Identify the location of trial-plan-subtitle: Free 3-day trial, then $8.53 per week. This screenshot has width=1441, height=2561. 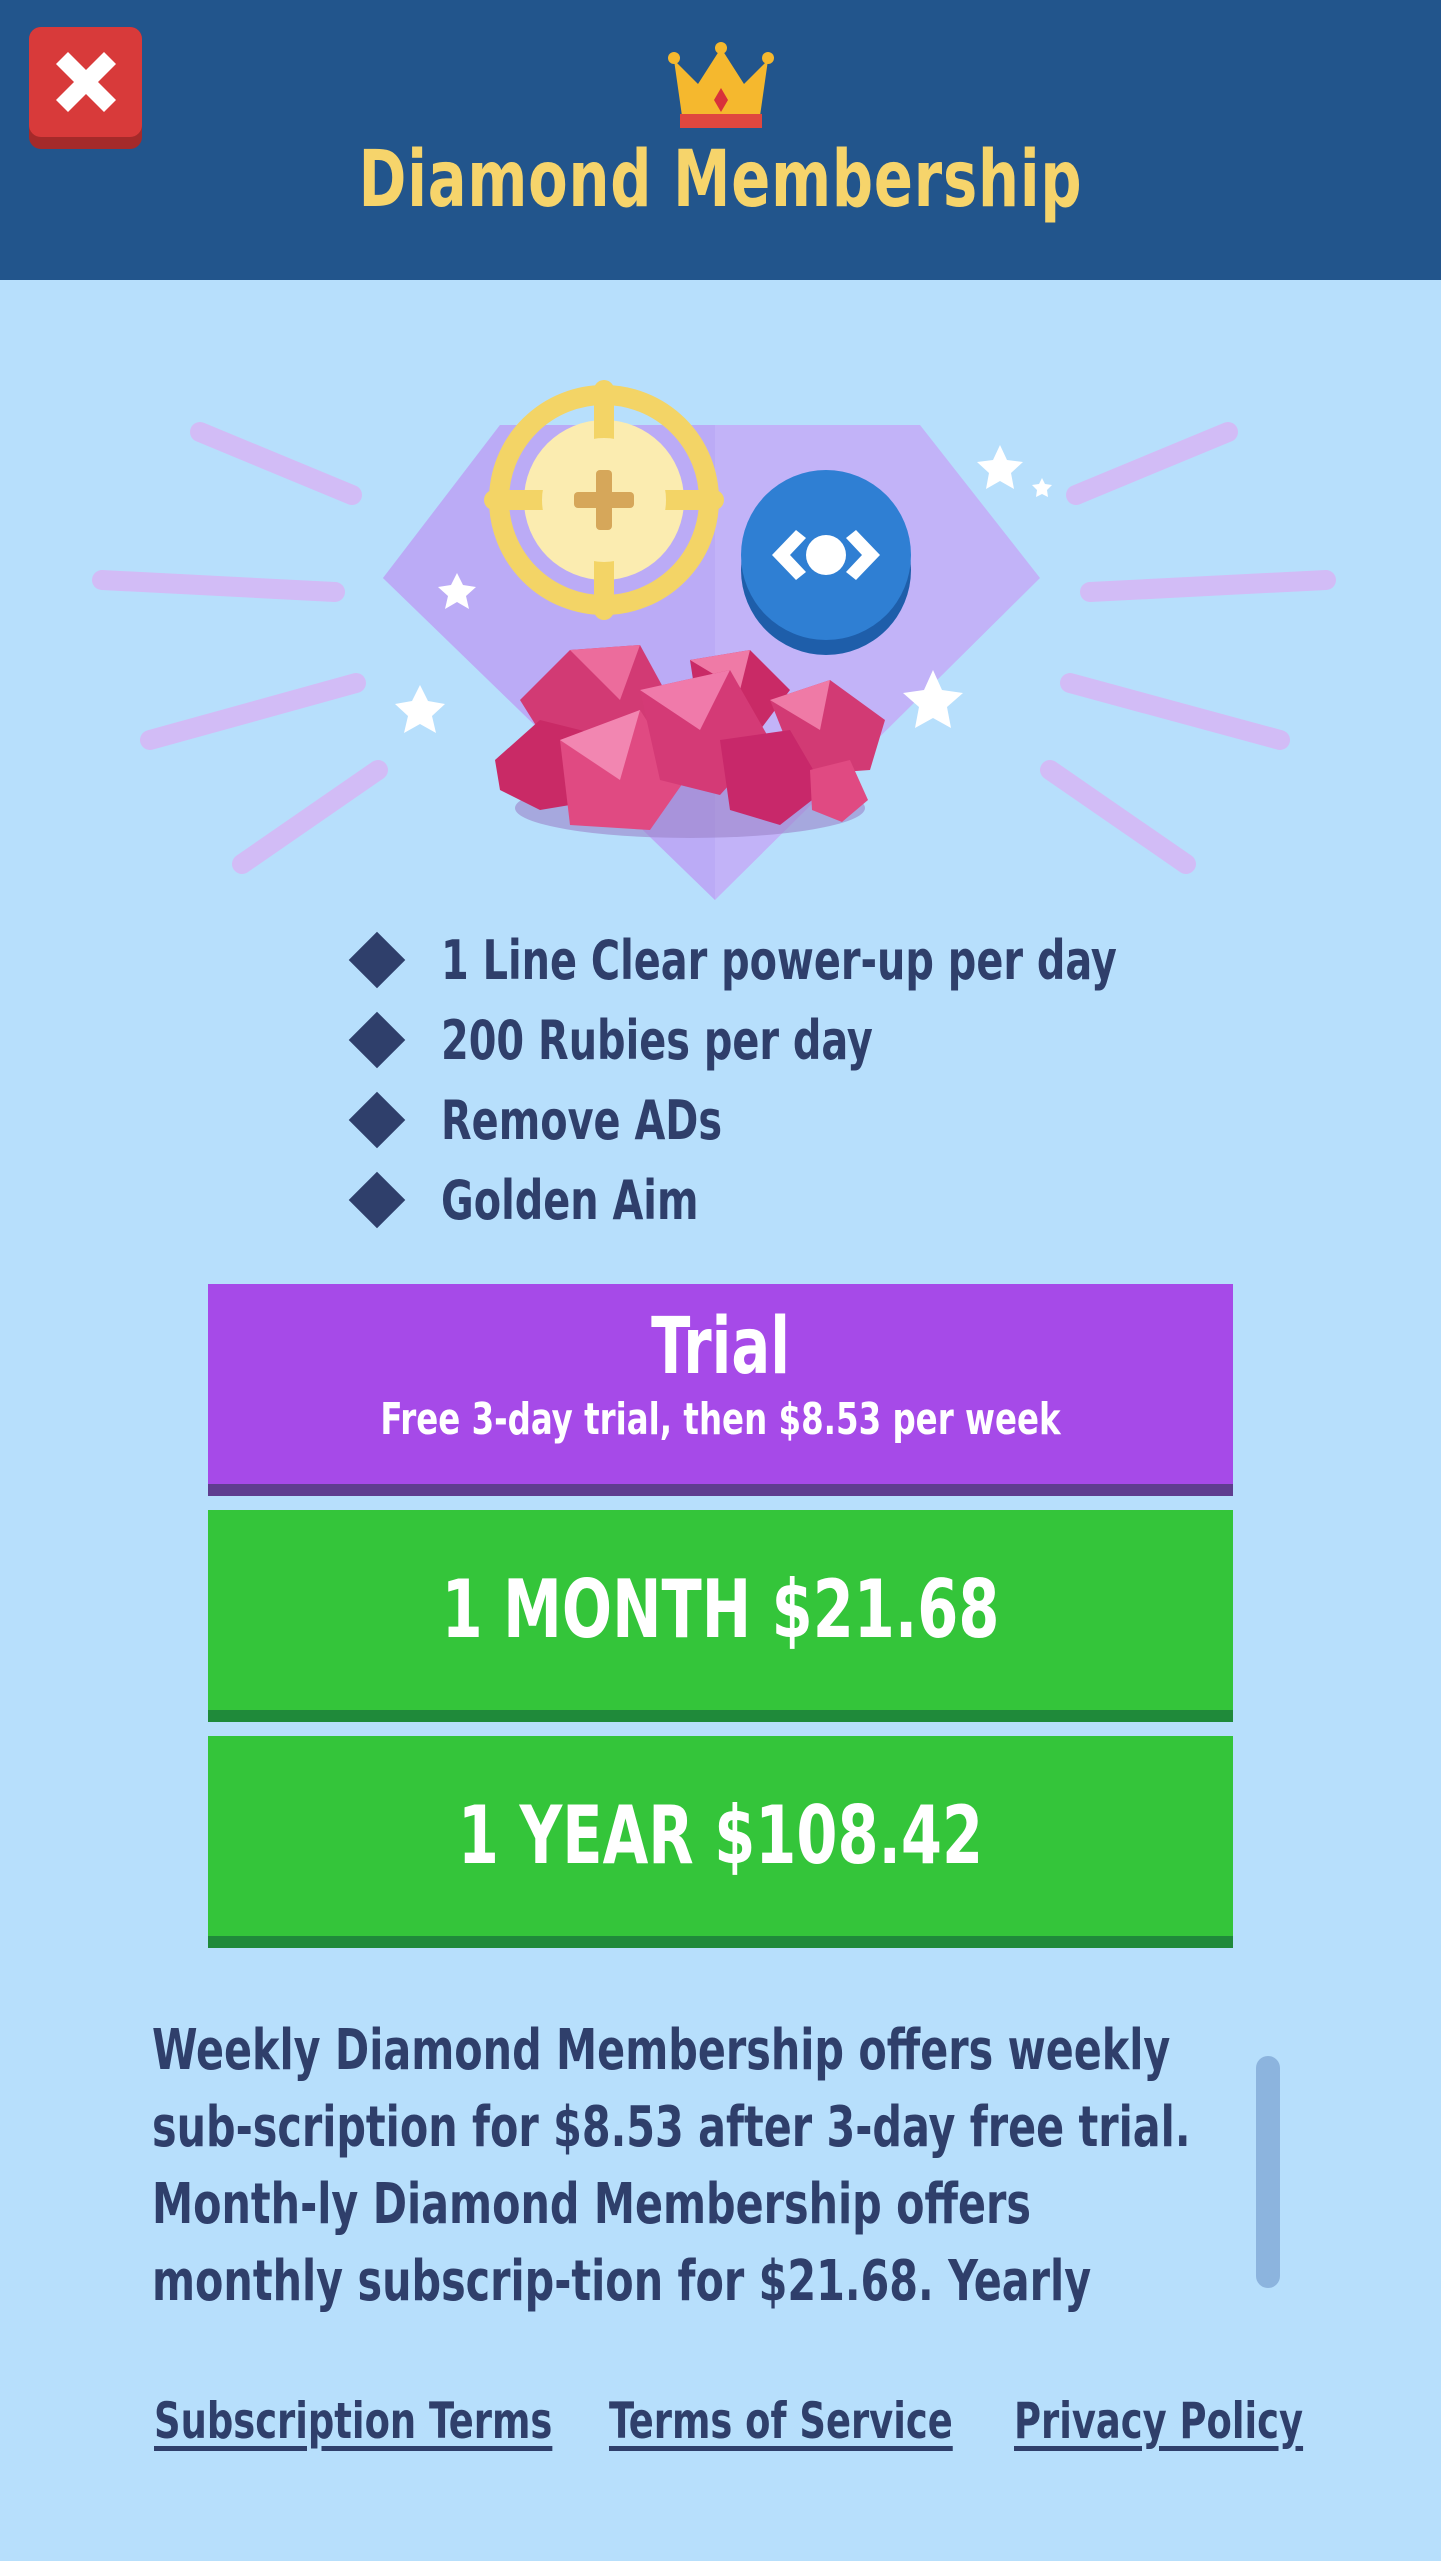
(720, 1419).